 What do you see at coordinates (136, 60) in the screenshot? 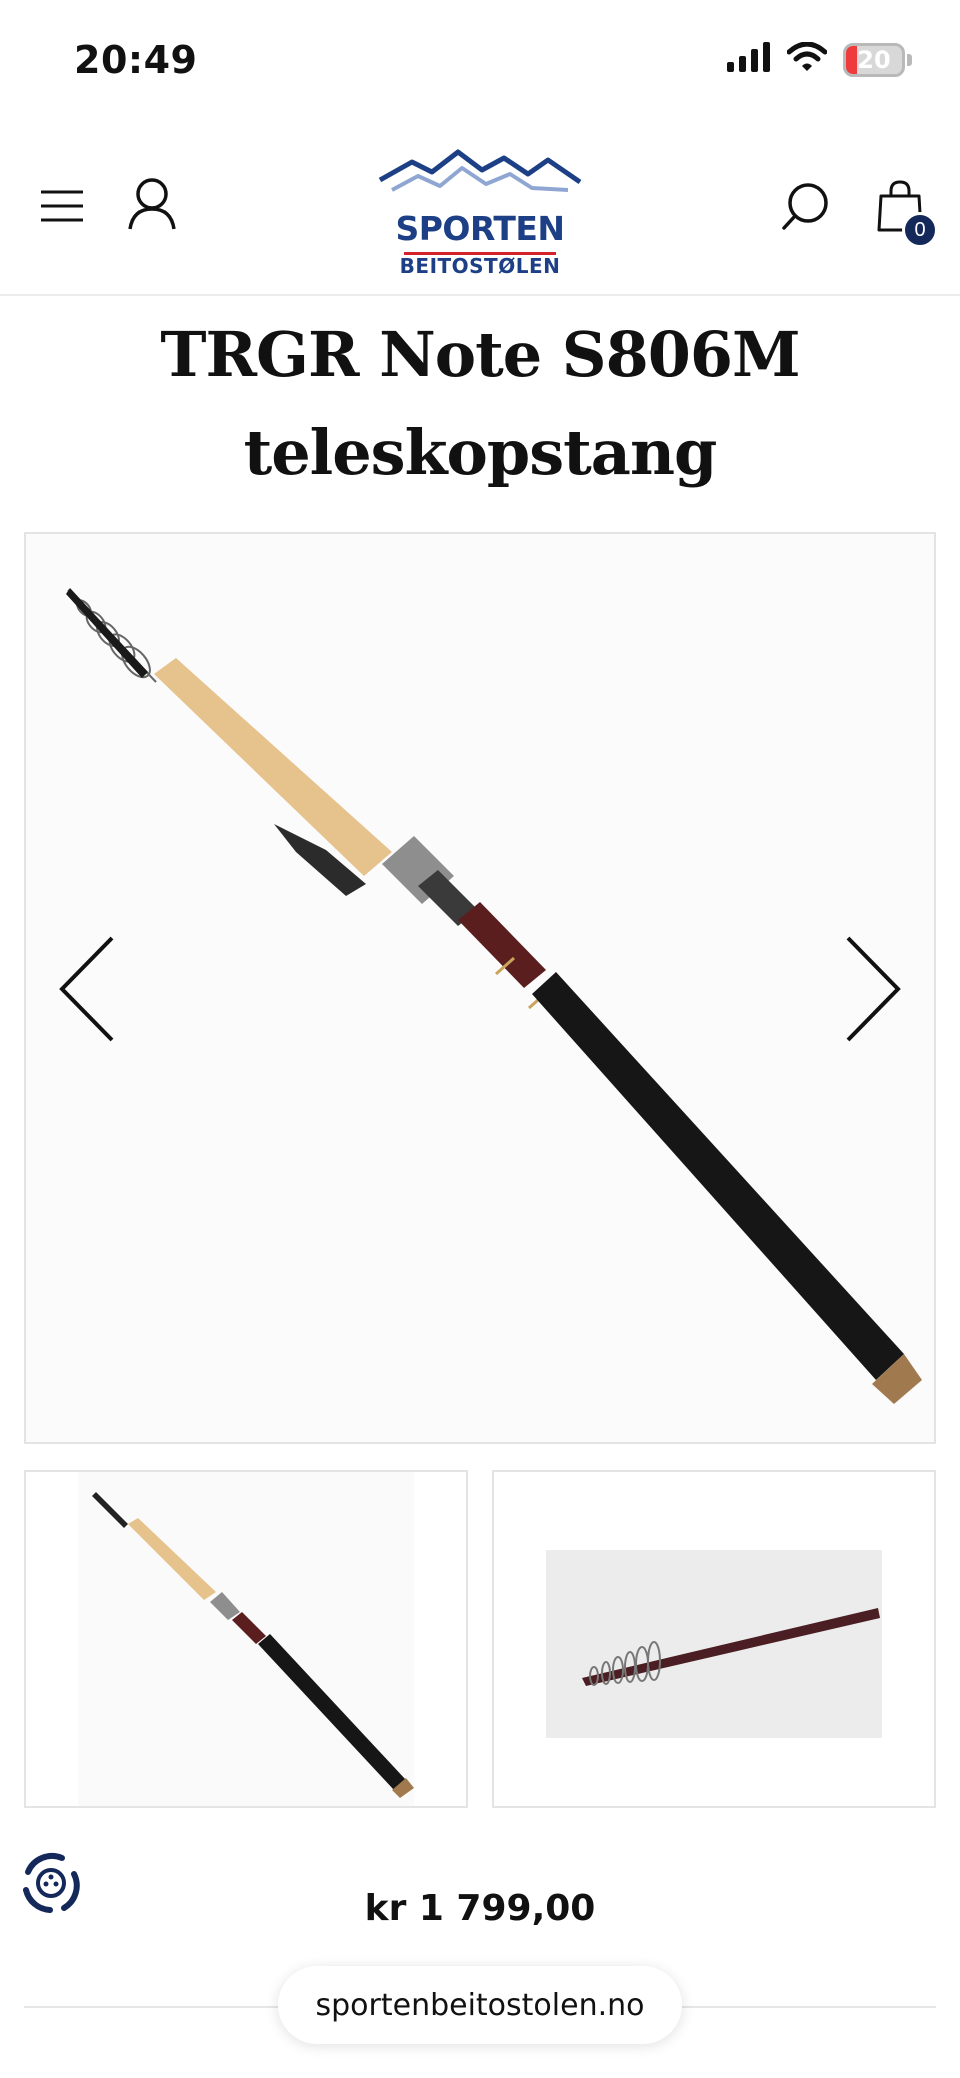
I see `status-time: 20:49` at bounding box center [136, 60].